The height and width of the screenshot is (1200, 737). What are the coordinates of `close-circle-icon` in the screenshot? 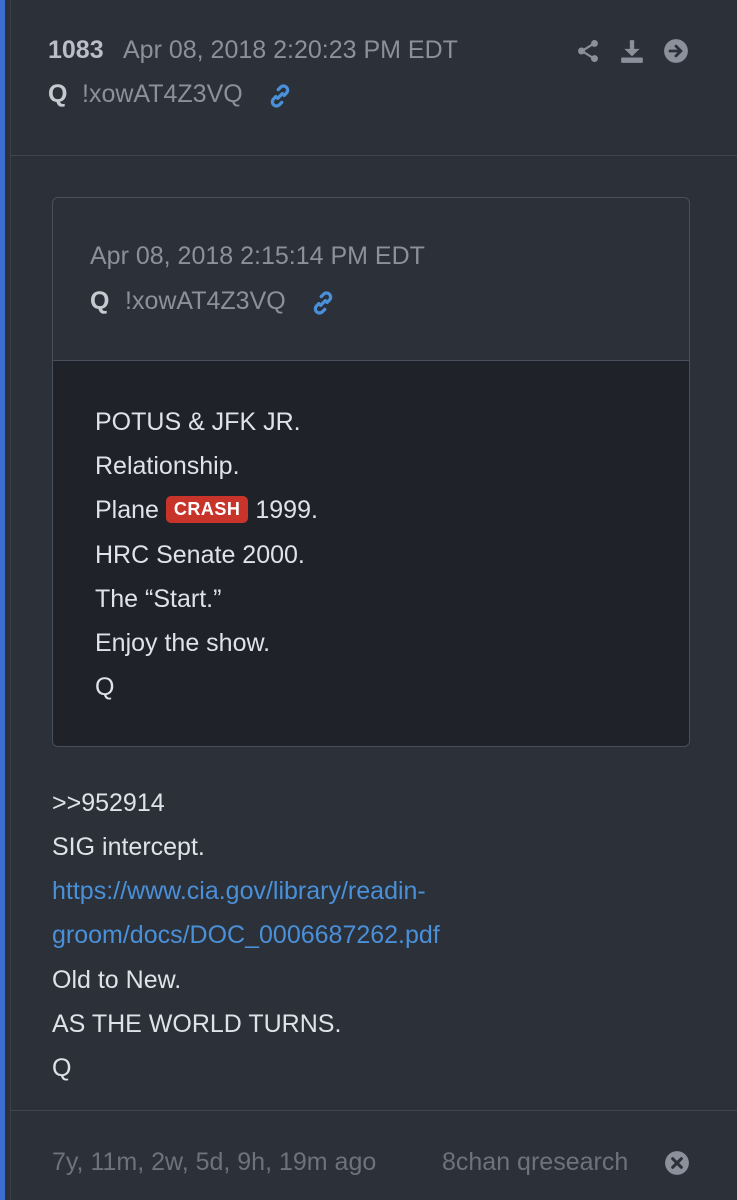 It's located at (677, 1163).